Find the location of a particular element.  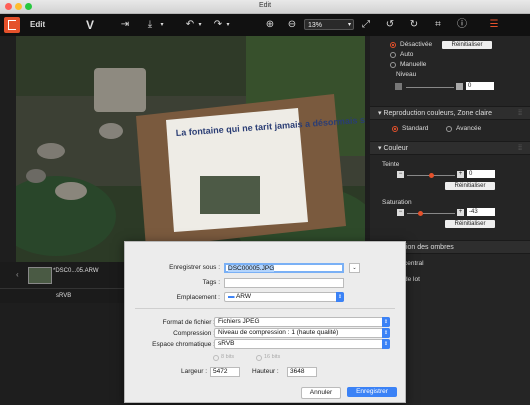

zoom-out-icon: ⊖ is located at coordinates (292, 25).